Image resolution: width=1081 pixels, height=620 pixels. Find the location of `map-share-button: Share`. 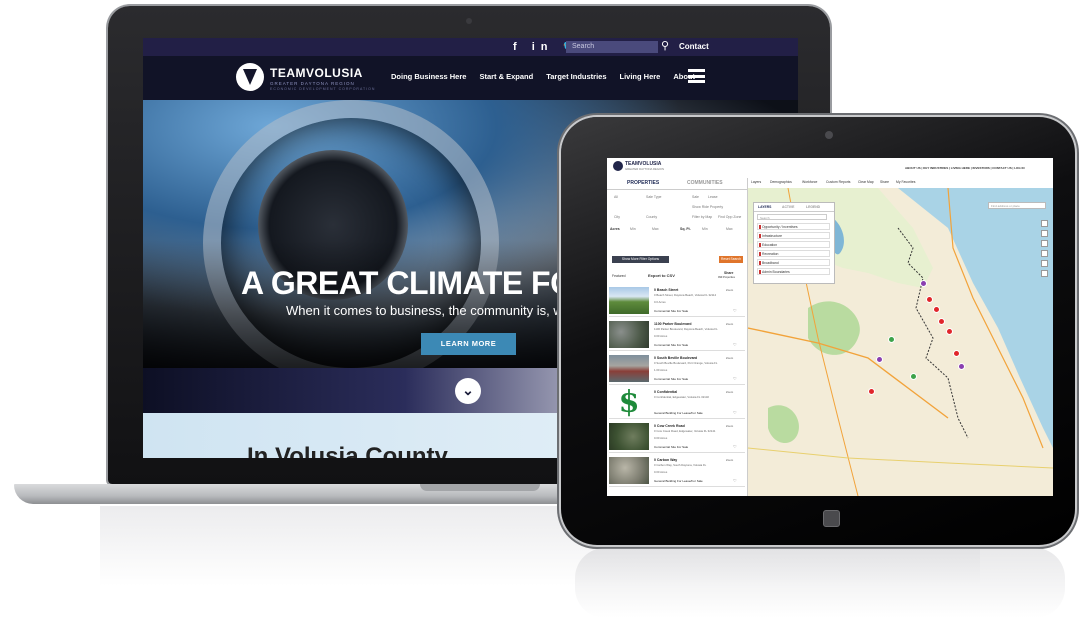

map-share-button: Share is located at coordinates (884, 182).